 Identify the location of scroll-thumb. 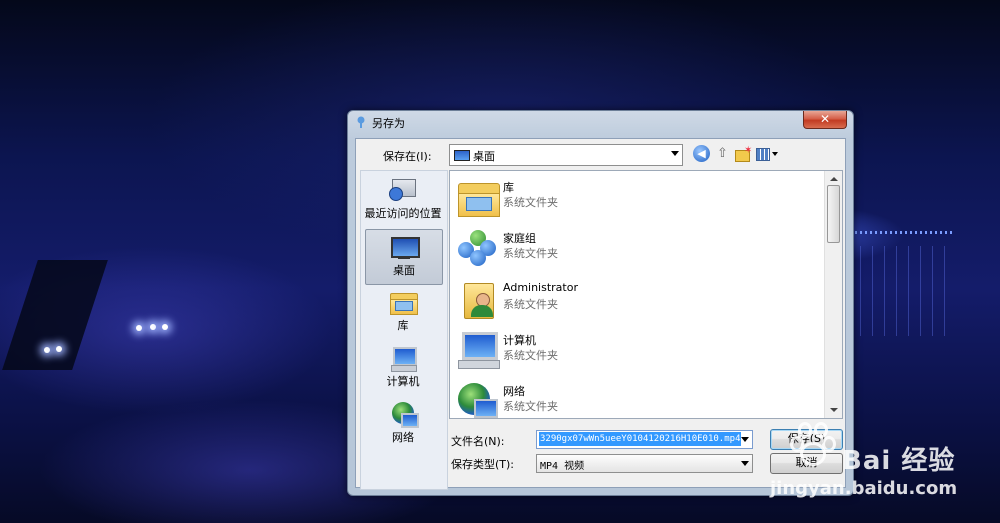
(833, 214).